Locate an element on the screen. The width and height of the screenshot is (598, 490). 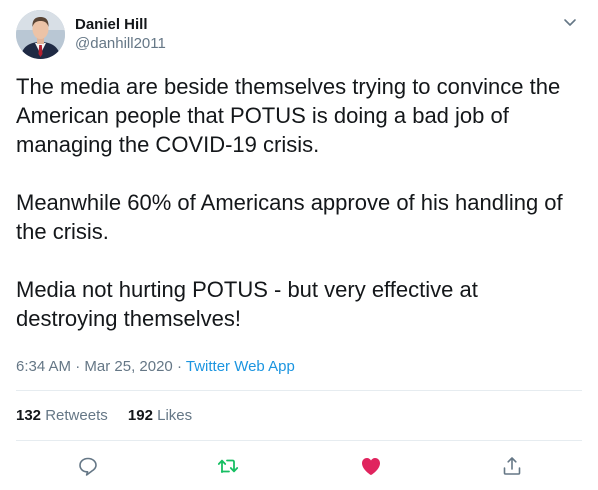
author-names: Daniel Hill @danhill2011 is located at coordinates (120, 34).